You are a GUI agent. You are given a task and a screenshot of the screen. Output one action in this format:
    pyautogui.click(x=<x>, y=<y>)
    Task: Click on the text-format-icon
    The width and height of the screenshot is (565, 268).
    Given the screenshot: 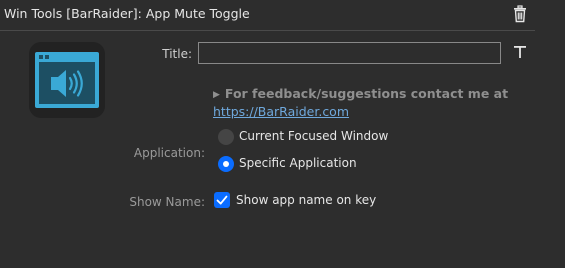 What is the action you would take?
    pyautogui.click(x=520, y=52)
    